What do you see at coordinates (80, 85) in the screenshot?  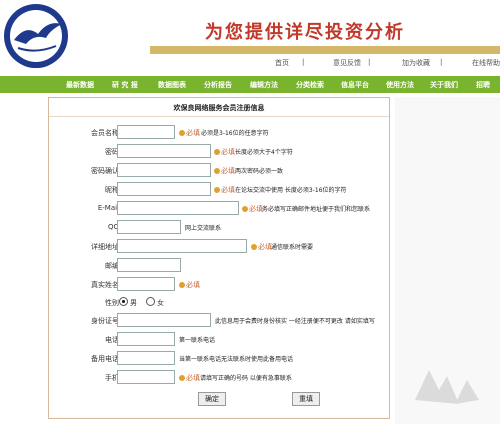 I see `nav-item-latest-data: 最新数据` at bounding box center [80, 85].